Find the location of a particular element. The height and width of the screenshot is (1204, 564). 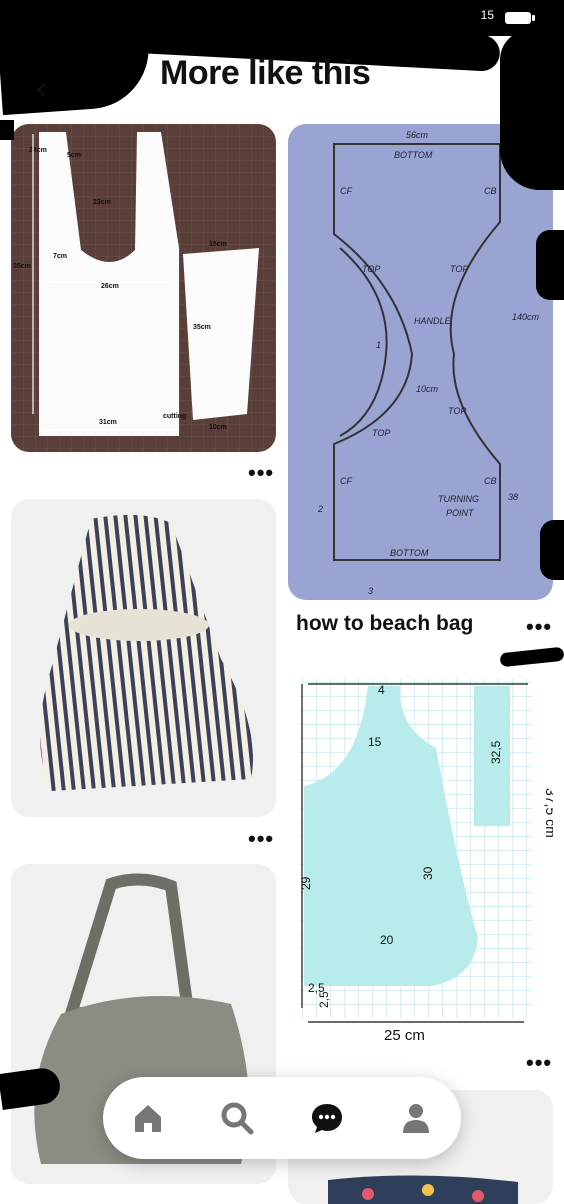

dim-label: 15cm is located at coordinates (218, 244).